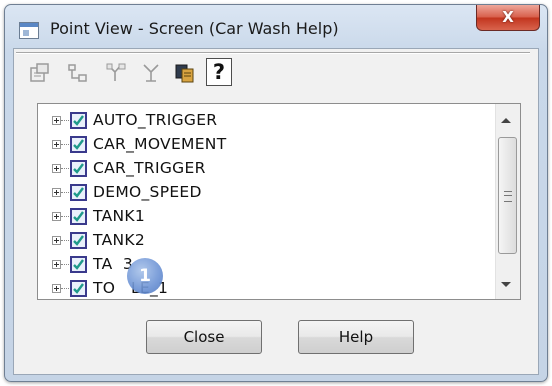 The height and width of the screenshot is (386, 552). I want to click on help-button: Help, so click(356, 337).